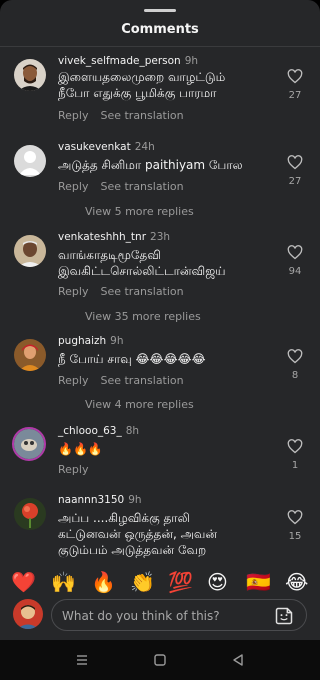 The height and width of the screenshot is (680, 320). I want to click on comment-time: 8h, so click(132, 431).